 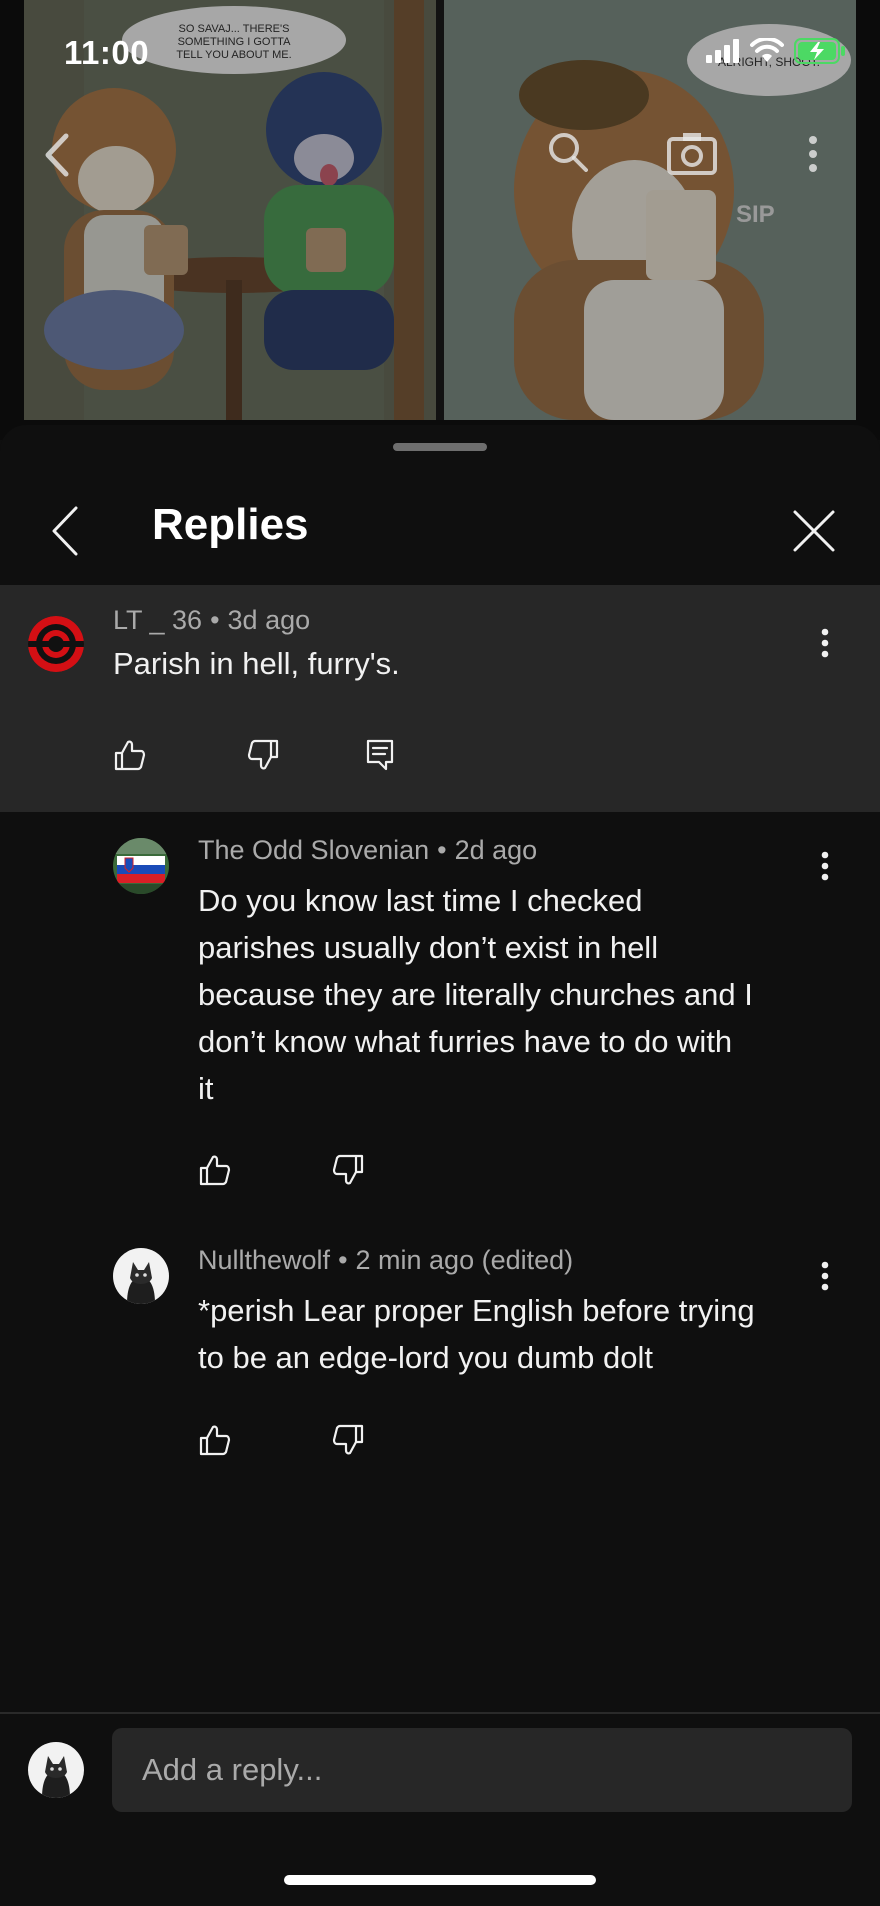 What do you see at coordinates (440, 1880) in the screenshot?
I see `home-indicator` at bounding box center [440, 1880].